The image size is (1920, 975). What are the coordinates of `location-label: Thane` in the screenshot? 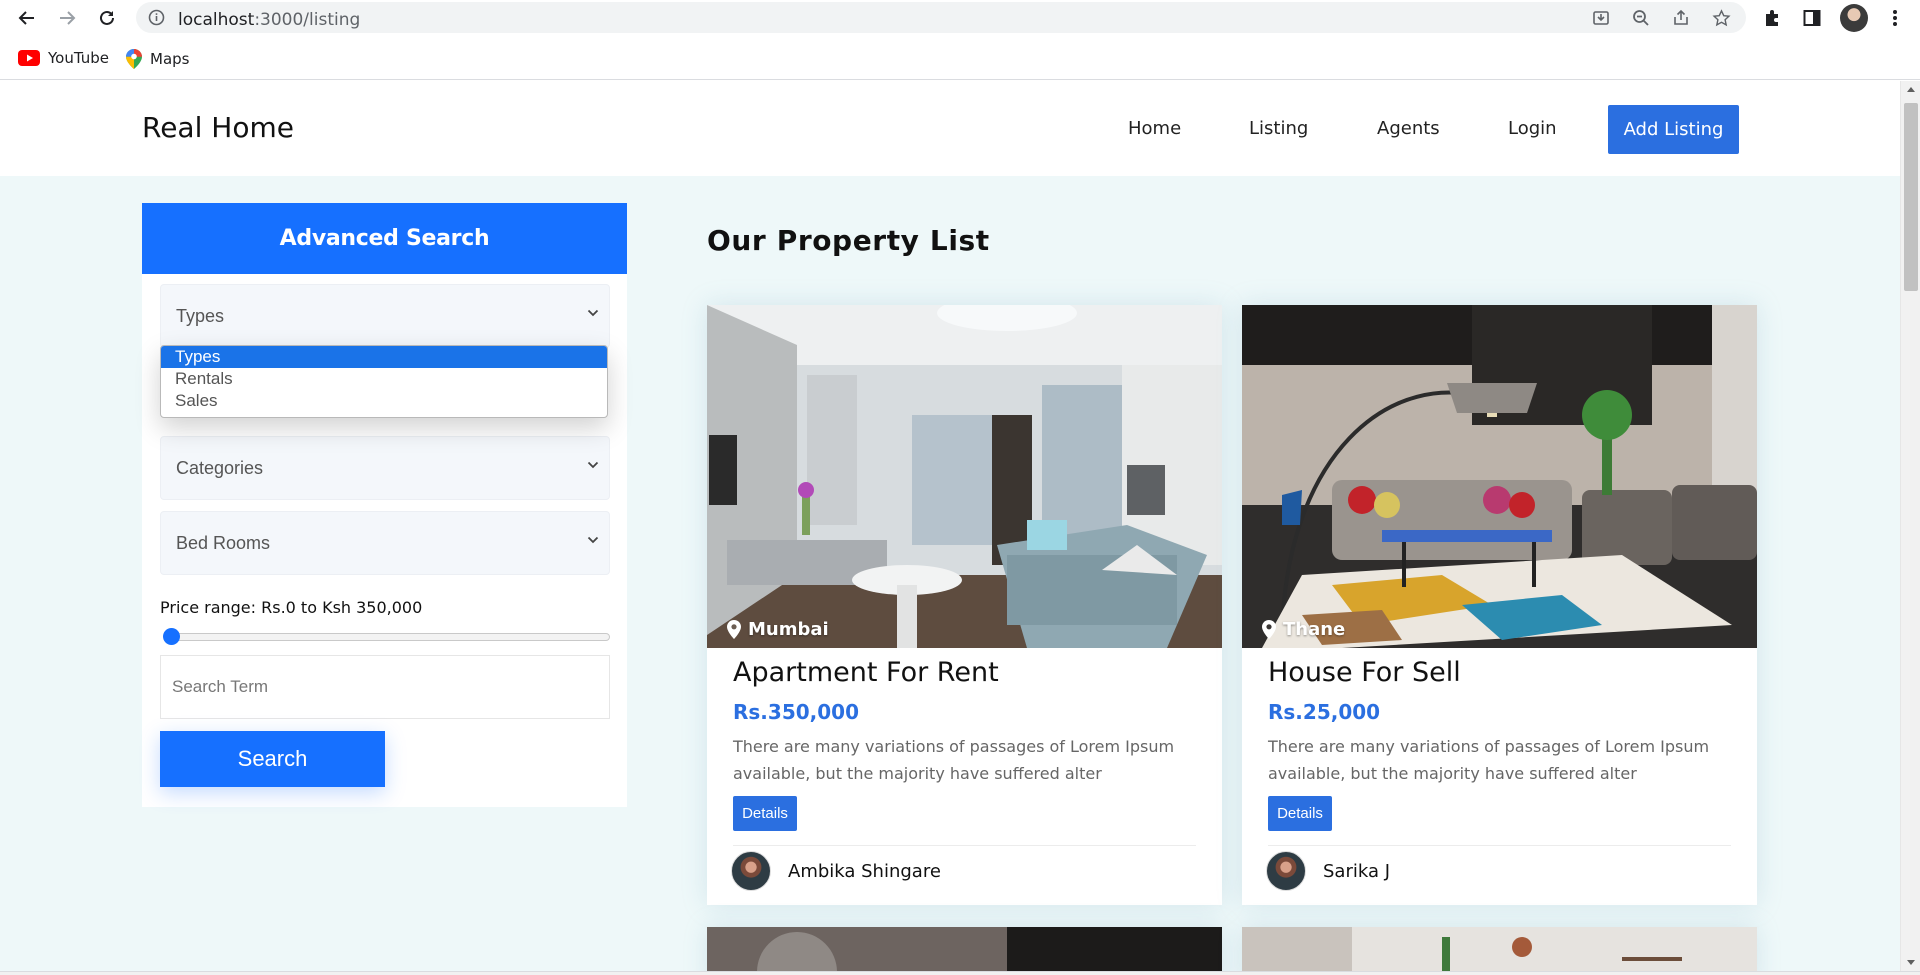 It's located at (1303, 629).